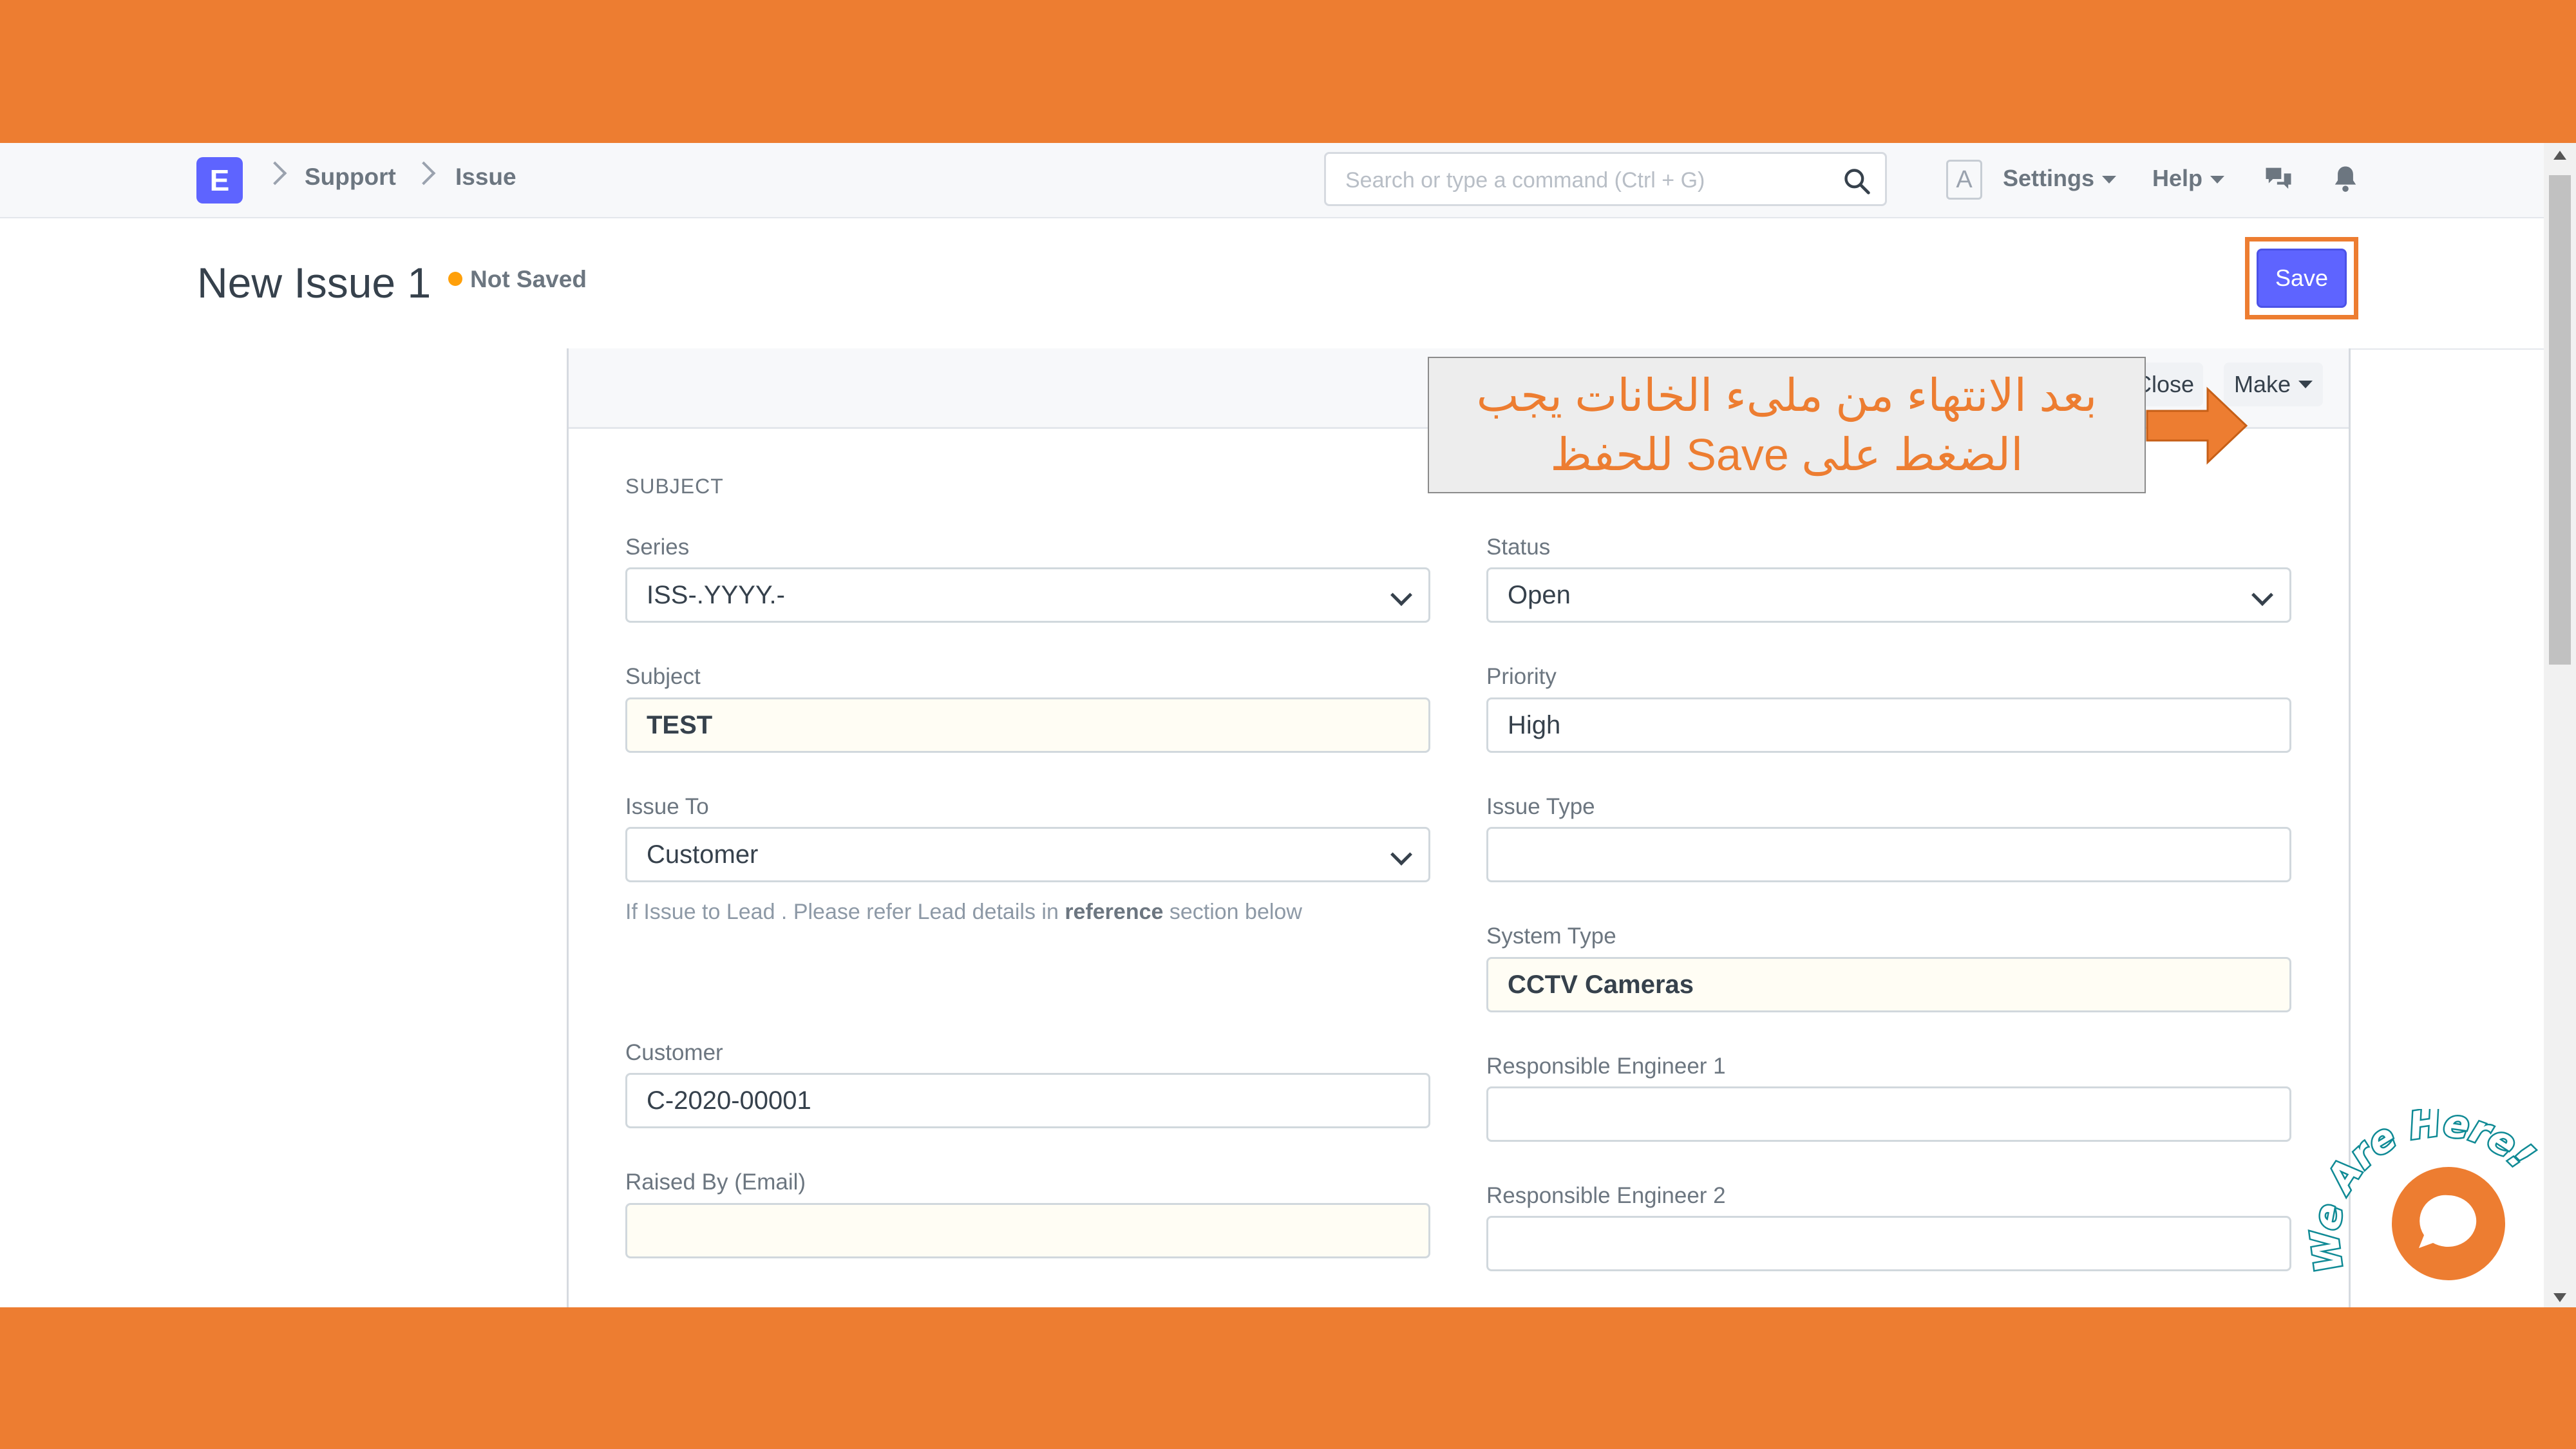 Image resolution: width=2576 pixels, height=1449 pixels. What do you see at coordinates (1888, 854) in the screenshot?
I see `issue-type-input` at bounding box center [1888, 854].